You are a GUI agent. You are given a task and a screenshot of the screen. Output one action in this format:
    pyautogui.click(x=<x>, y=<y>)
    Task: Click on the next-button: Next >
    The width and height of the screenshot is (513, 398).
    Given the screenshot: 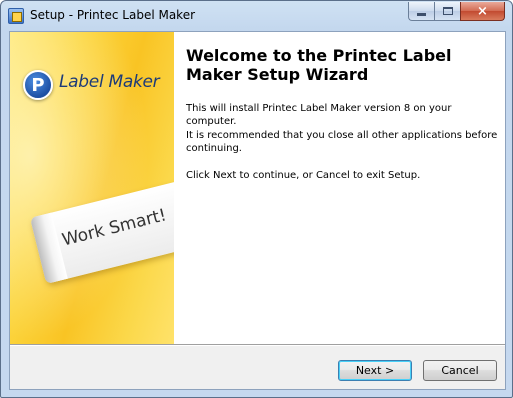 What is the action you would take?
    pyautogui.click(x=375, y=370)
    